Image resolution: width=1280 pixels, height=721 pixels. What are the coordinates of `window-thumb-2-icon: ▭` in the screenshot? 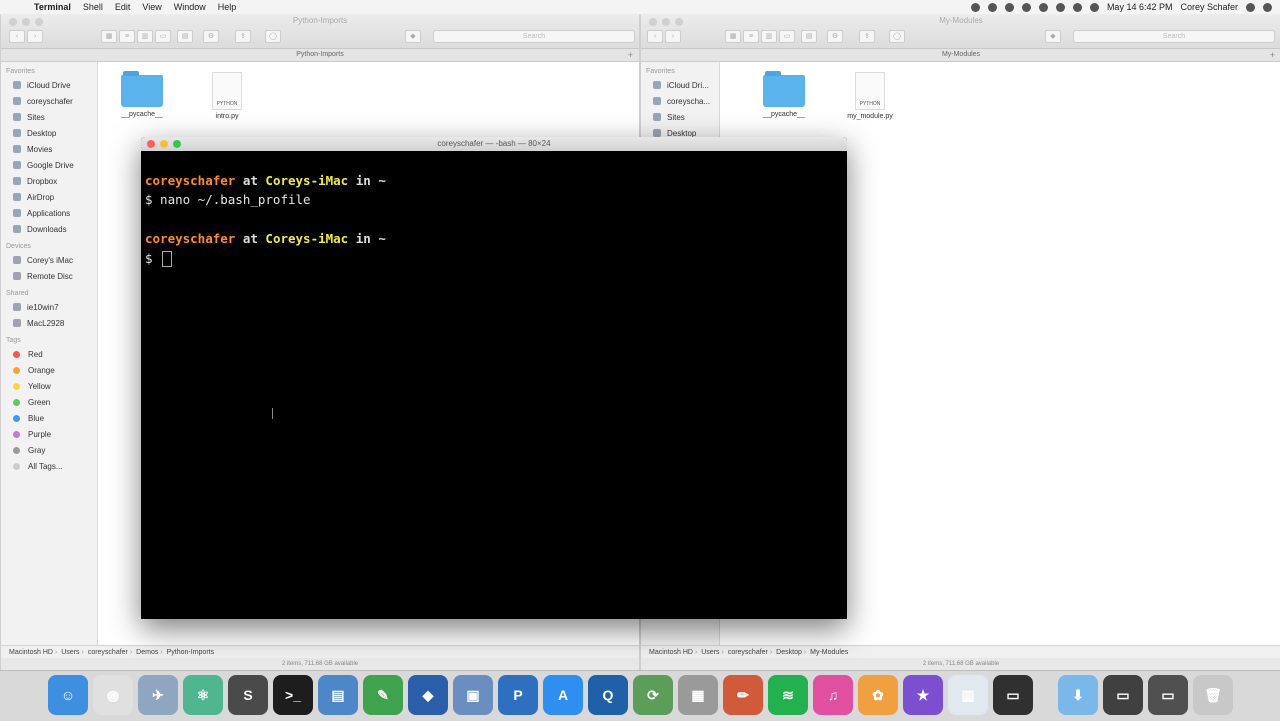 It's located at (1168, 695).